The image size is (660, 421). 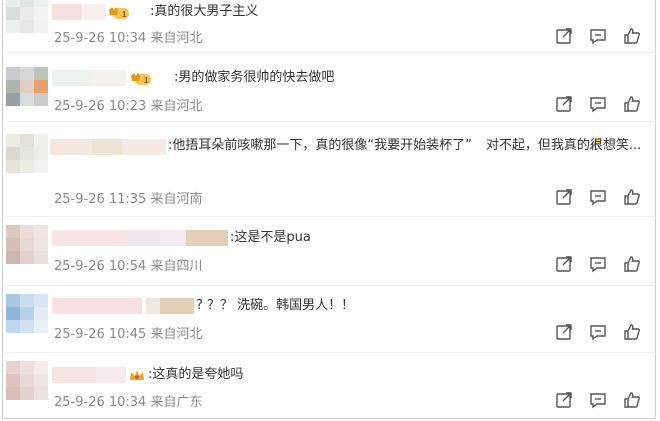 What do you see at coordinates (100, 199) in the screenshot?
I see `comment-date: 25-9-26 11:35` at bounding box center [100, 199].